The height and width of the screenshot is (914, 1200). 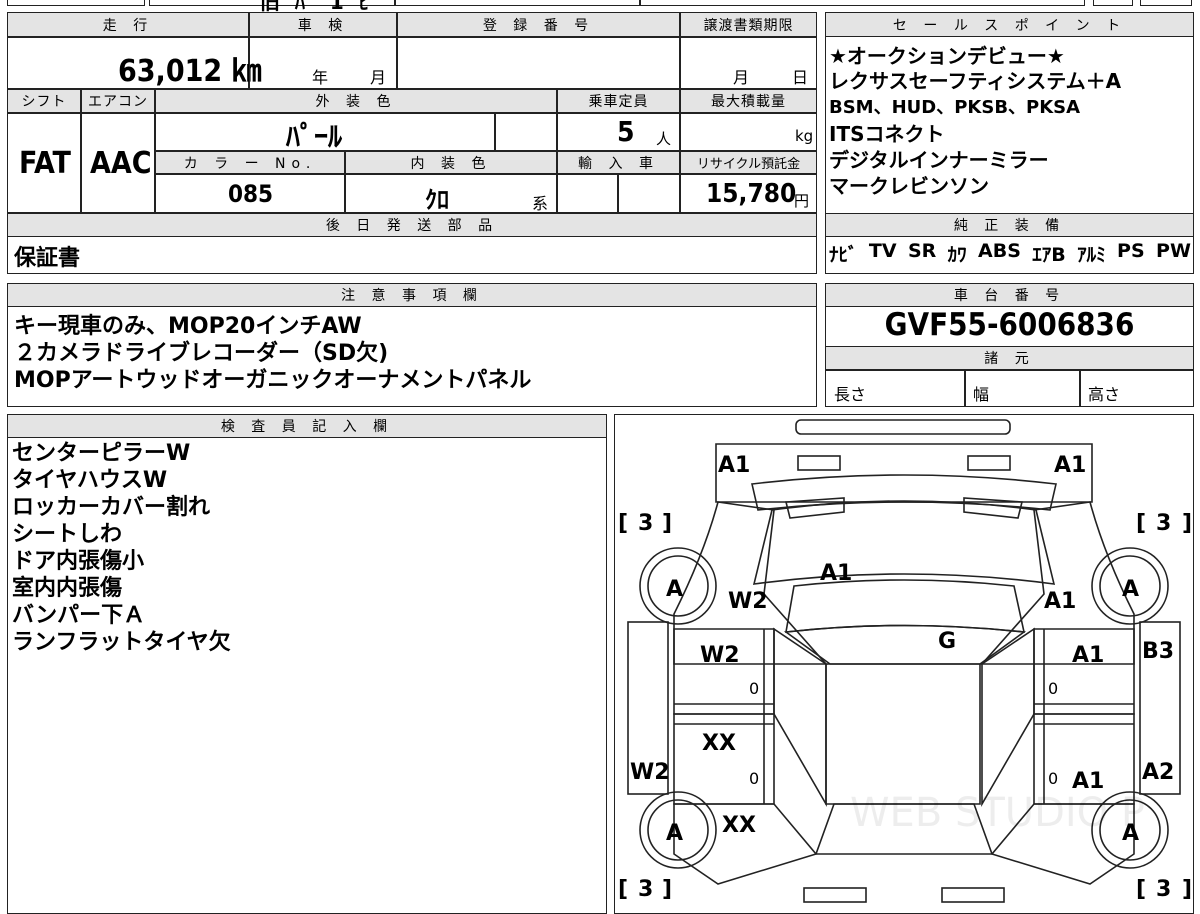 I want to click on mark-left-rear-door: XX, so click(x=719, y=743).